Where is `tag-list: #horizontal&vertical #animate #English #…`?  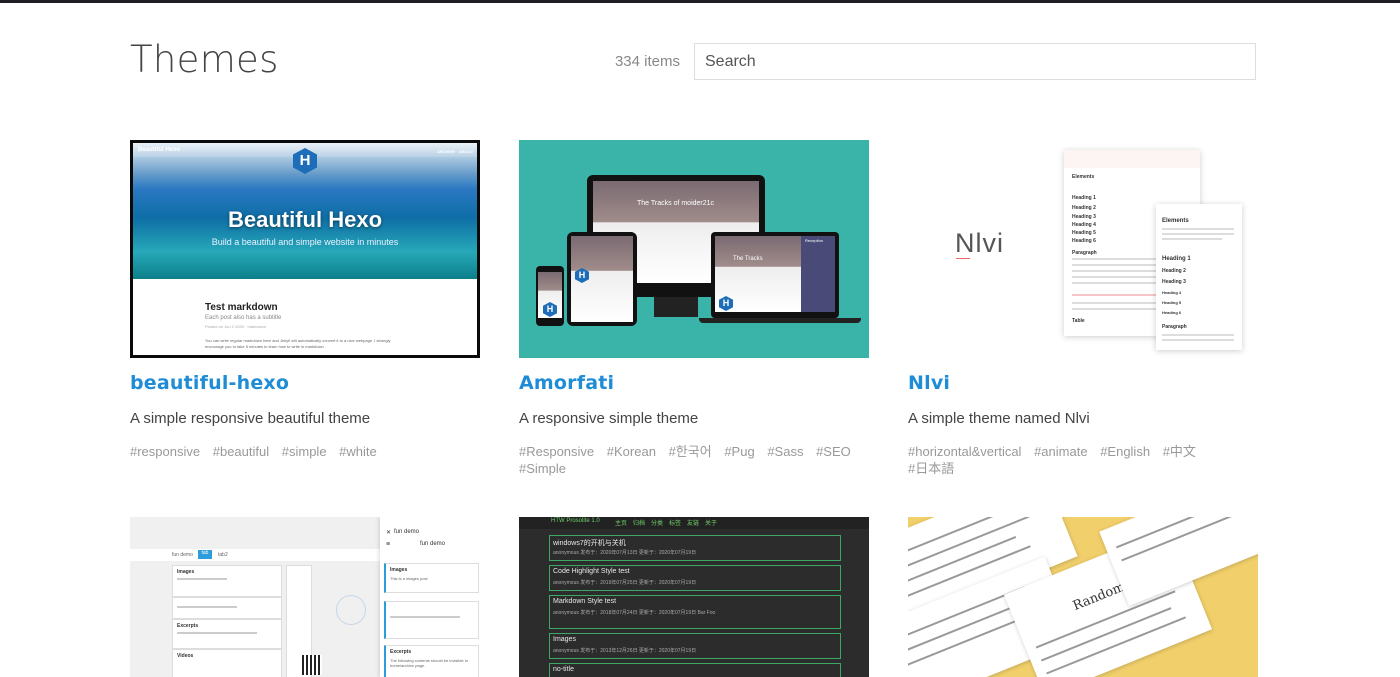
tag-list: #horizontal&vertical #animate #English #… is located at coordinates (1083, 460).